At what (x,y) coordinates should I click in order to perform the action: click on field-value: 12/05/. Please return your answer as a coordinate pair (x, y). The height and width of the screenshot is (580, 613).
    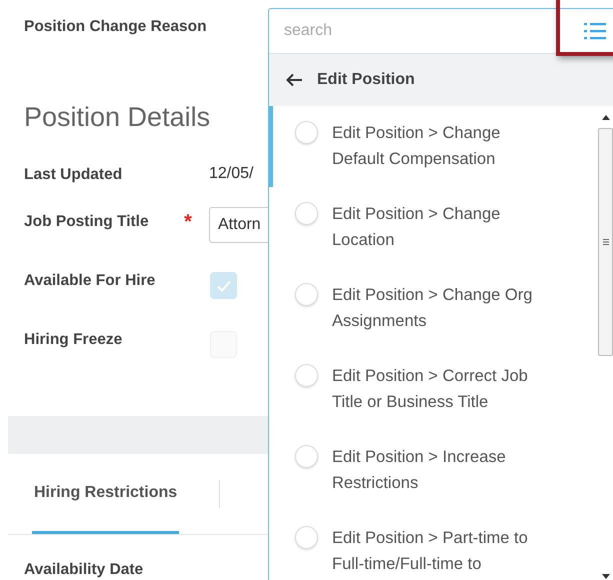
    Looking at the image, I should click on (231, 173).